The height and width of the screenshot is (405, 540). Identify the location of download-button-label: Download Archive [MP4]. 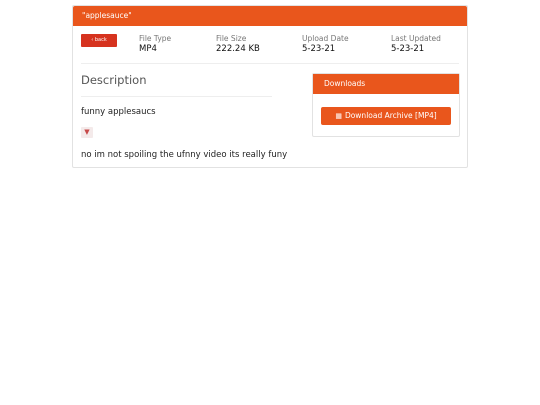
(390, 115).